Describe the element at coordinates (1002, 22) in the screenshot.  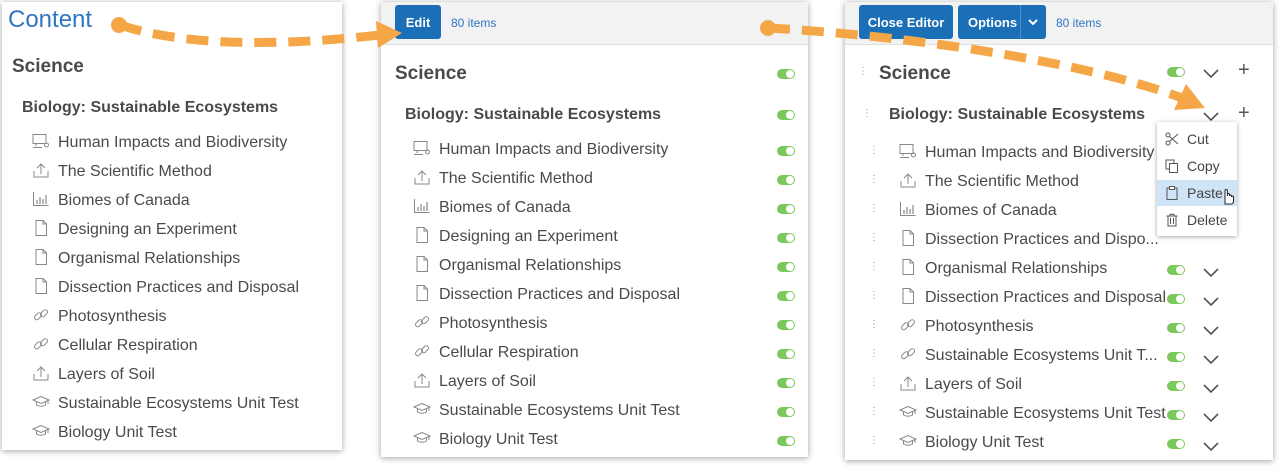
I see `options-button: Options` at that location.